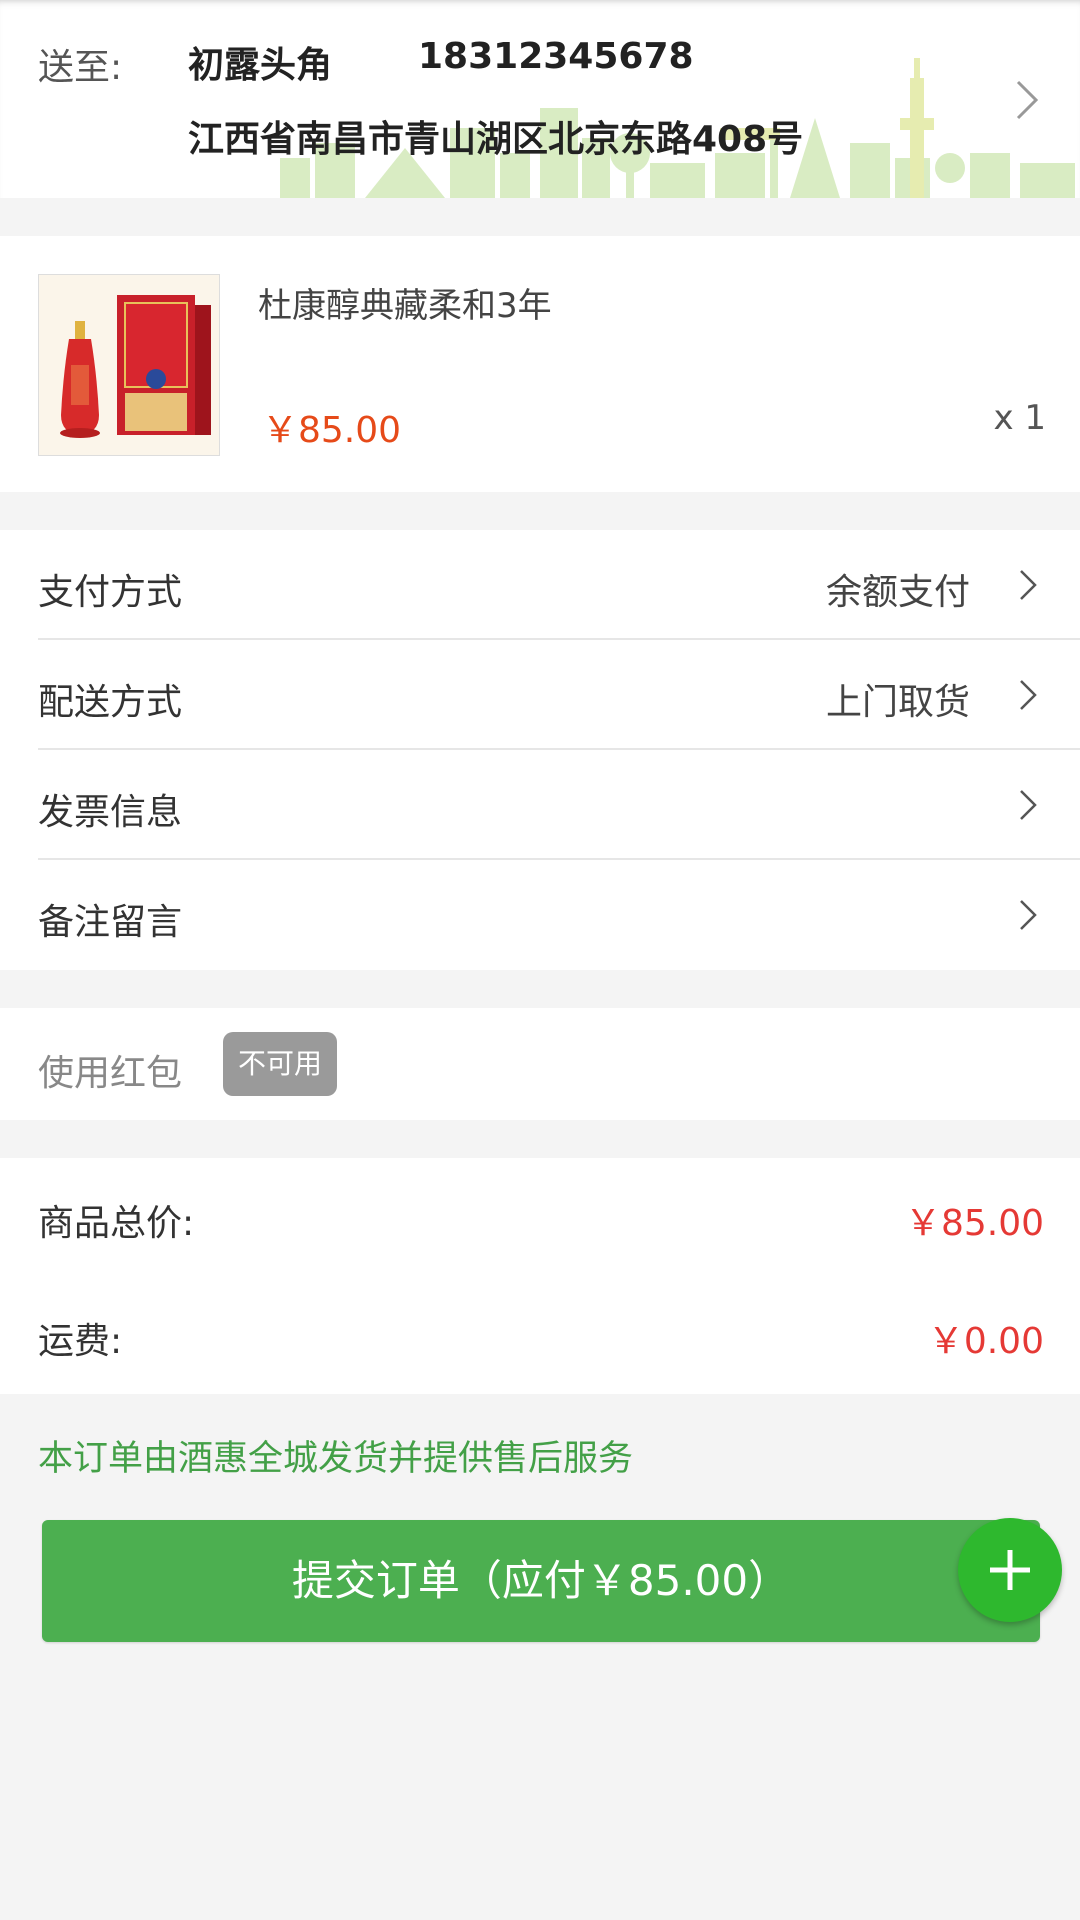 The width and height of the screenshot is (1080, 1920). What do you see at coordinates (540, 364) in the screenshot?
I see `product-card: 杜康醇典藏柔和3年 ￥85.00 x 1` at bounding box center [540, 364].